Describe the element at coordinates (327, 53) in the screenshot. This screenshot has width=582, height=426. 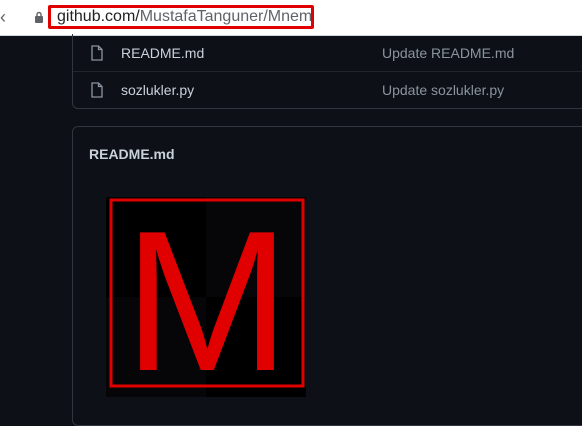
I see `file-row: README.md Update README.md` at that location.